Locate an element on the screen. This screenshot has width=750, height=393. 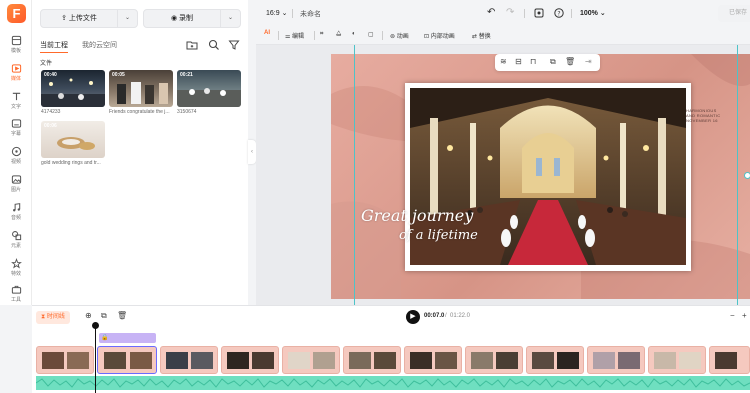
mask-icon: ▢ is located at coordinates (371, 34).